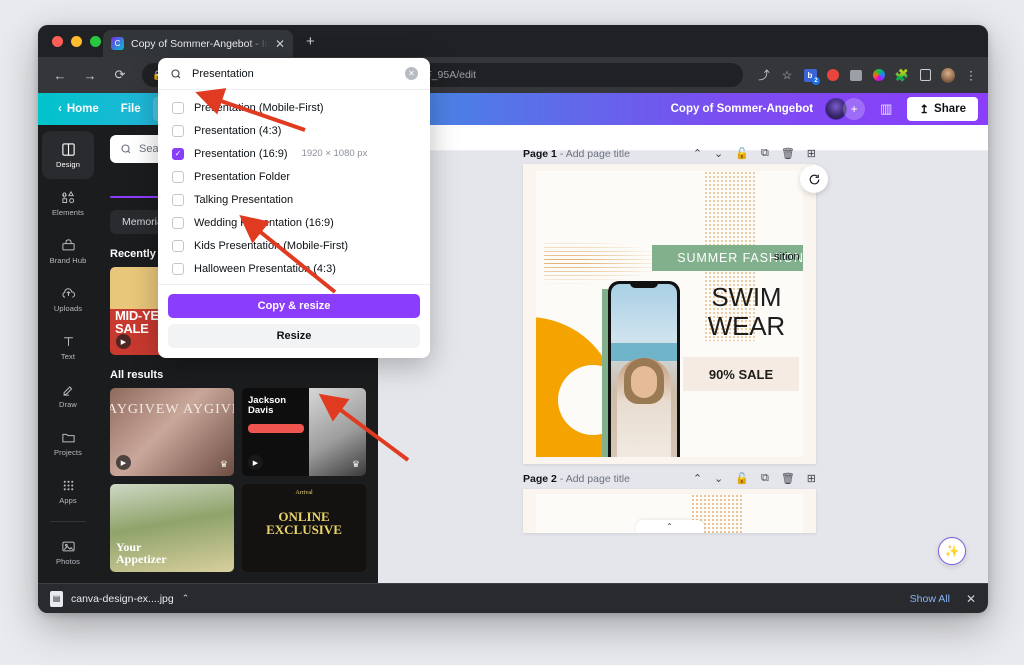  What do you see at coordinates (68, 485) in the screenshot?
I see `grid-apps-icon` at bounding box center [68, 485].